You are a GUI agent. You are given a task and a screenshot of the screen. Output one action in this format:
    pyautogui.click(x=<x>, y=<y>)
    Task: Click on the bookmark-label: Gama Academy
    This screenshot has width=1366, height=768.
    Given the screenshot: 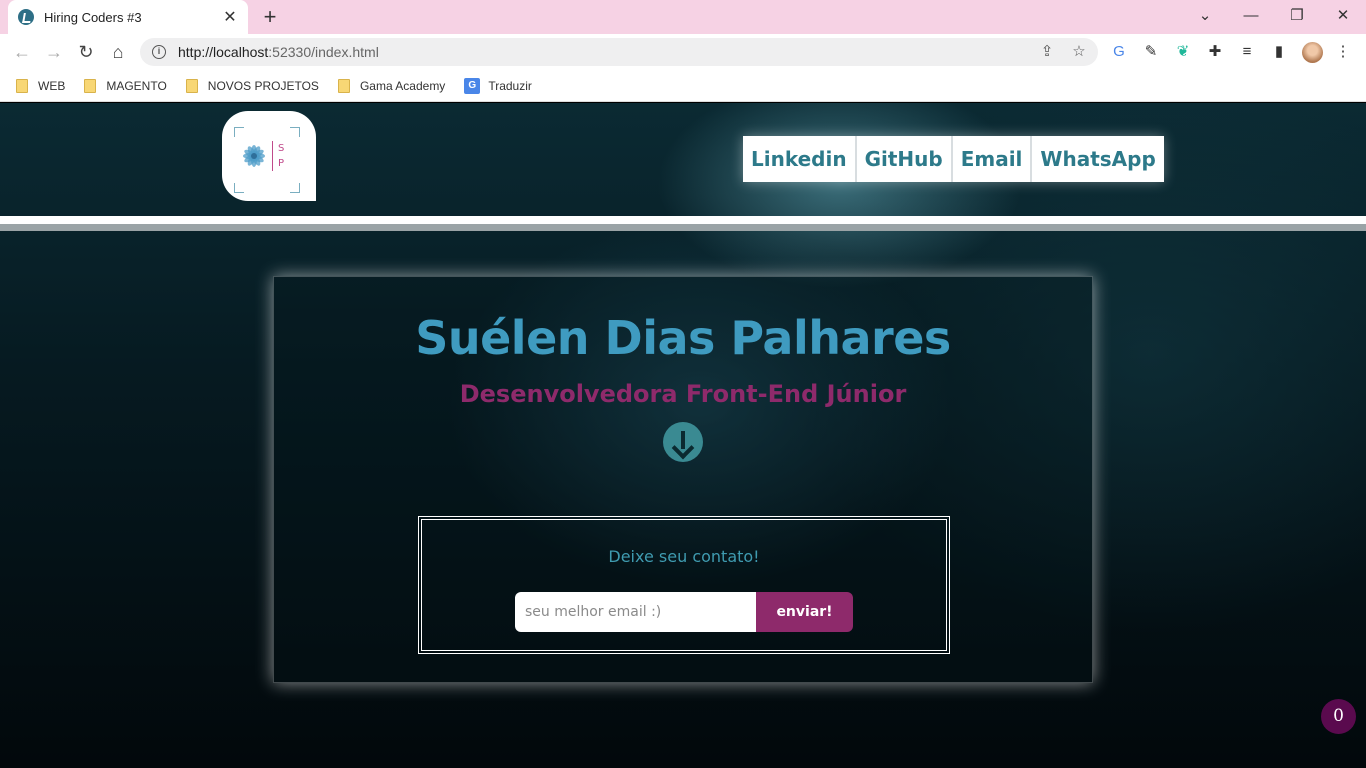 What is the action you would take?
    pyautogui.click(x=402, y=85)
    